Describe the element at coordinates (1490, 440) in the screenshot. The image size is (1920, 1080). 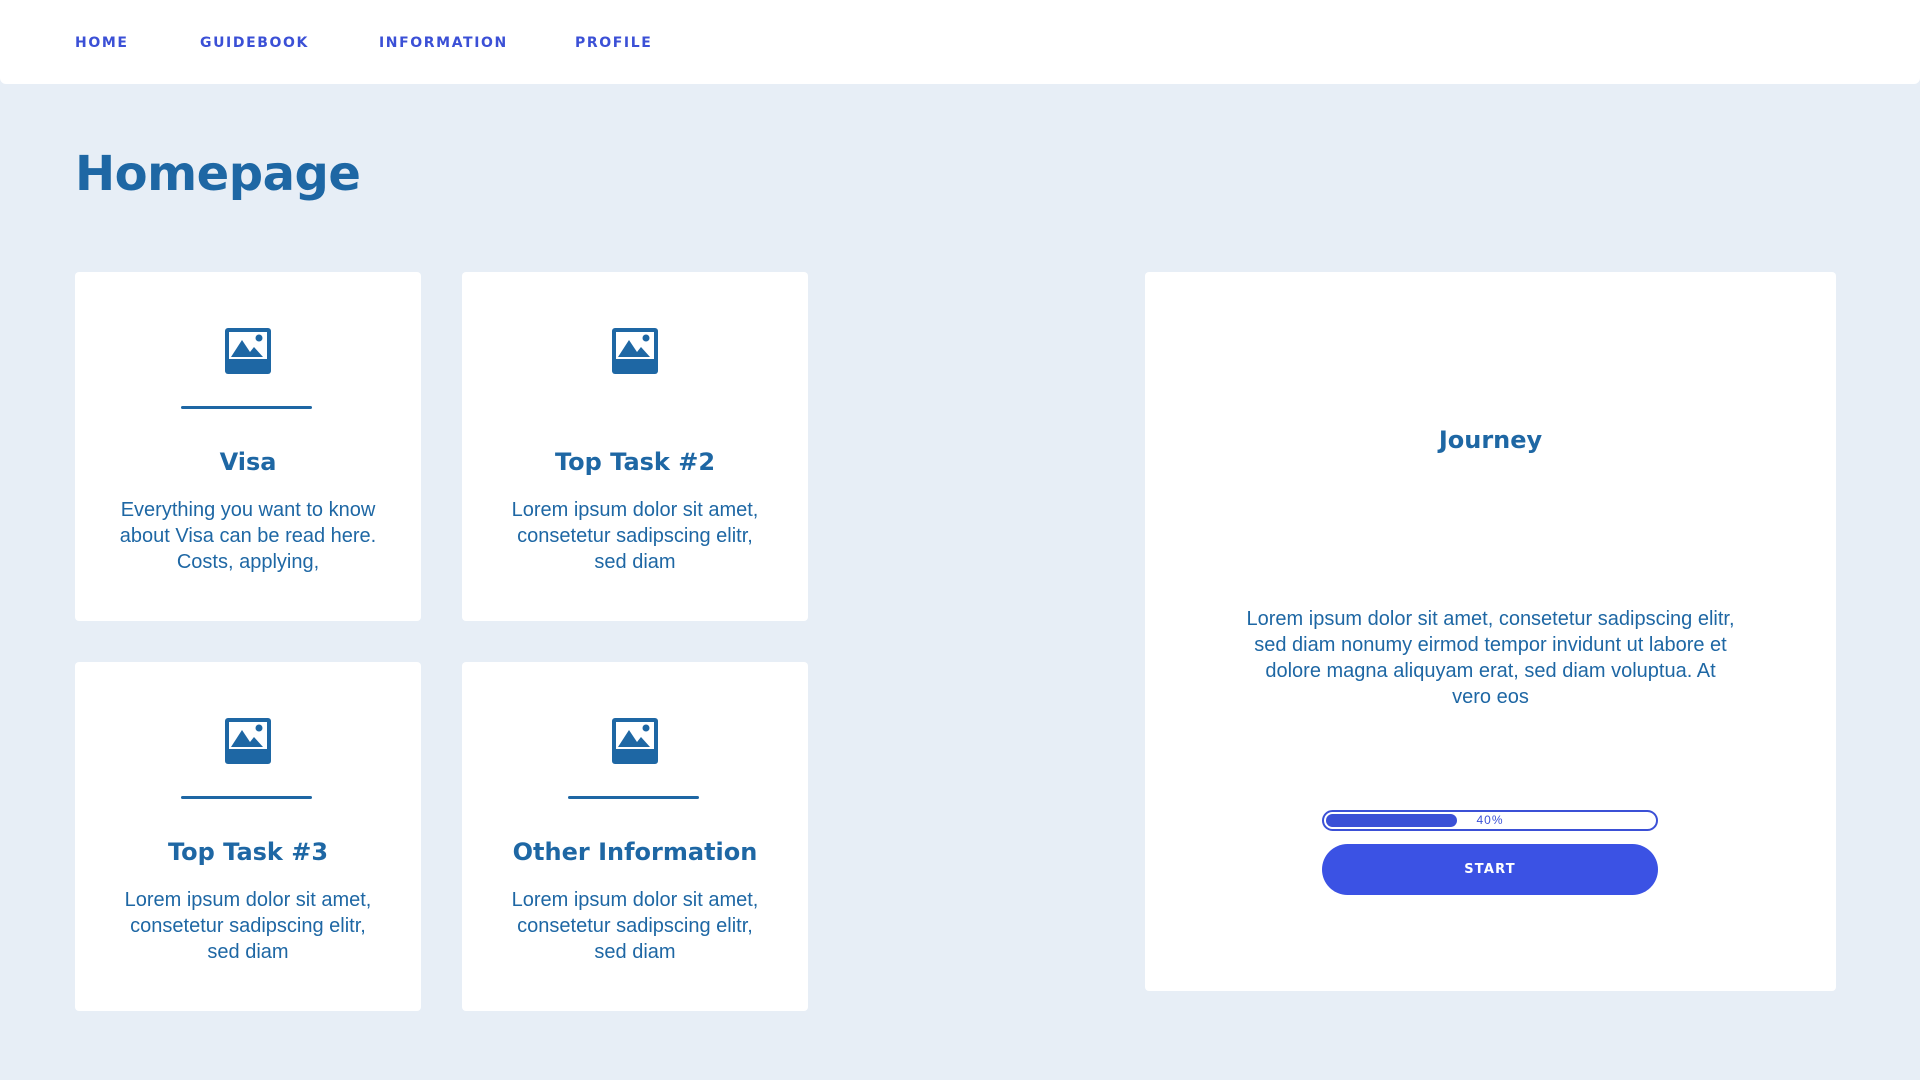
I see `journey-title: Journey` at that location.